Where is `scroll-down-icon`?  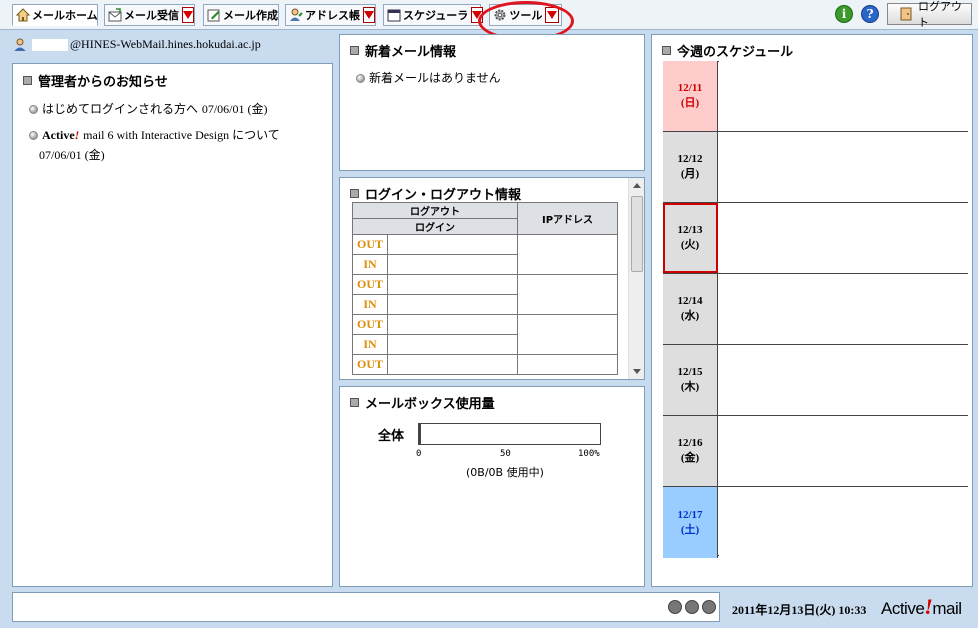
scroll-down-icon is located at coordinates (637, 371).